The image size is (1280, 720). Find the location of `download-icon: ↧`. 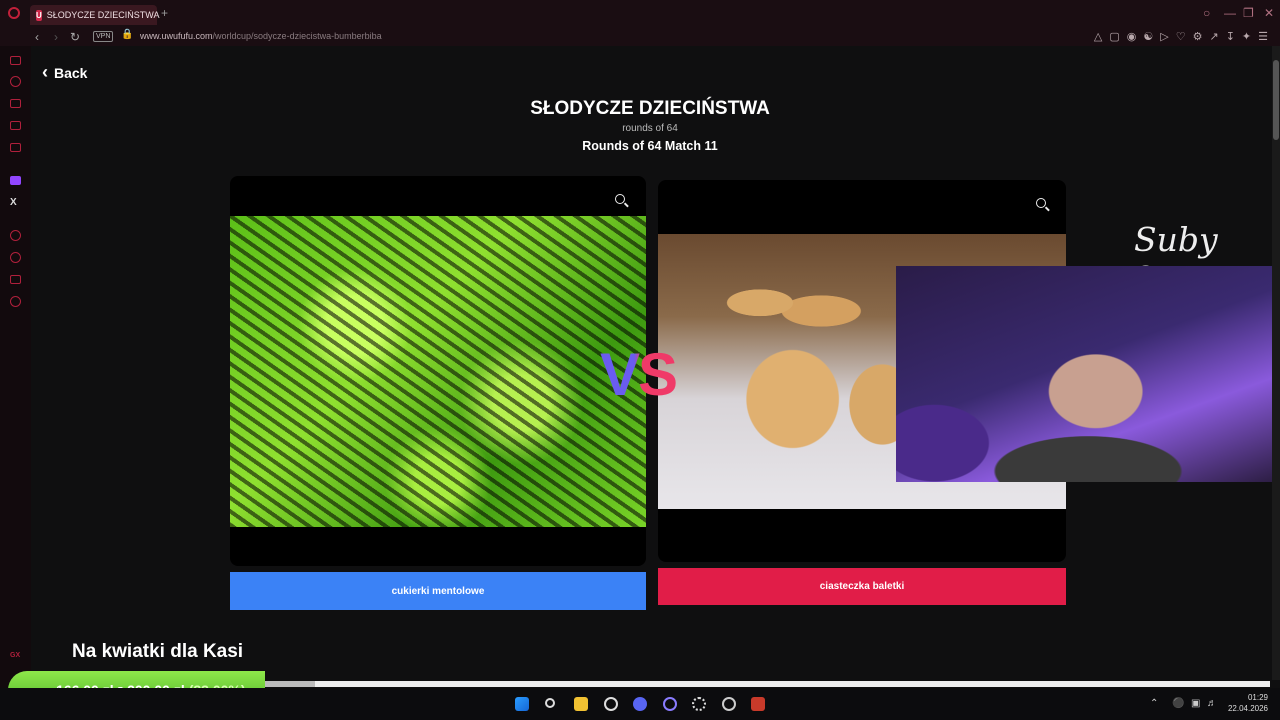

download-icon: ↧ is located at coordinates (1230, 37).